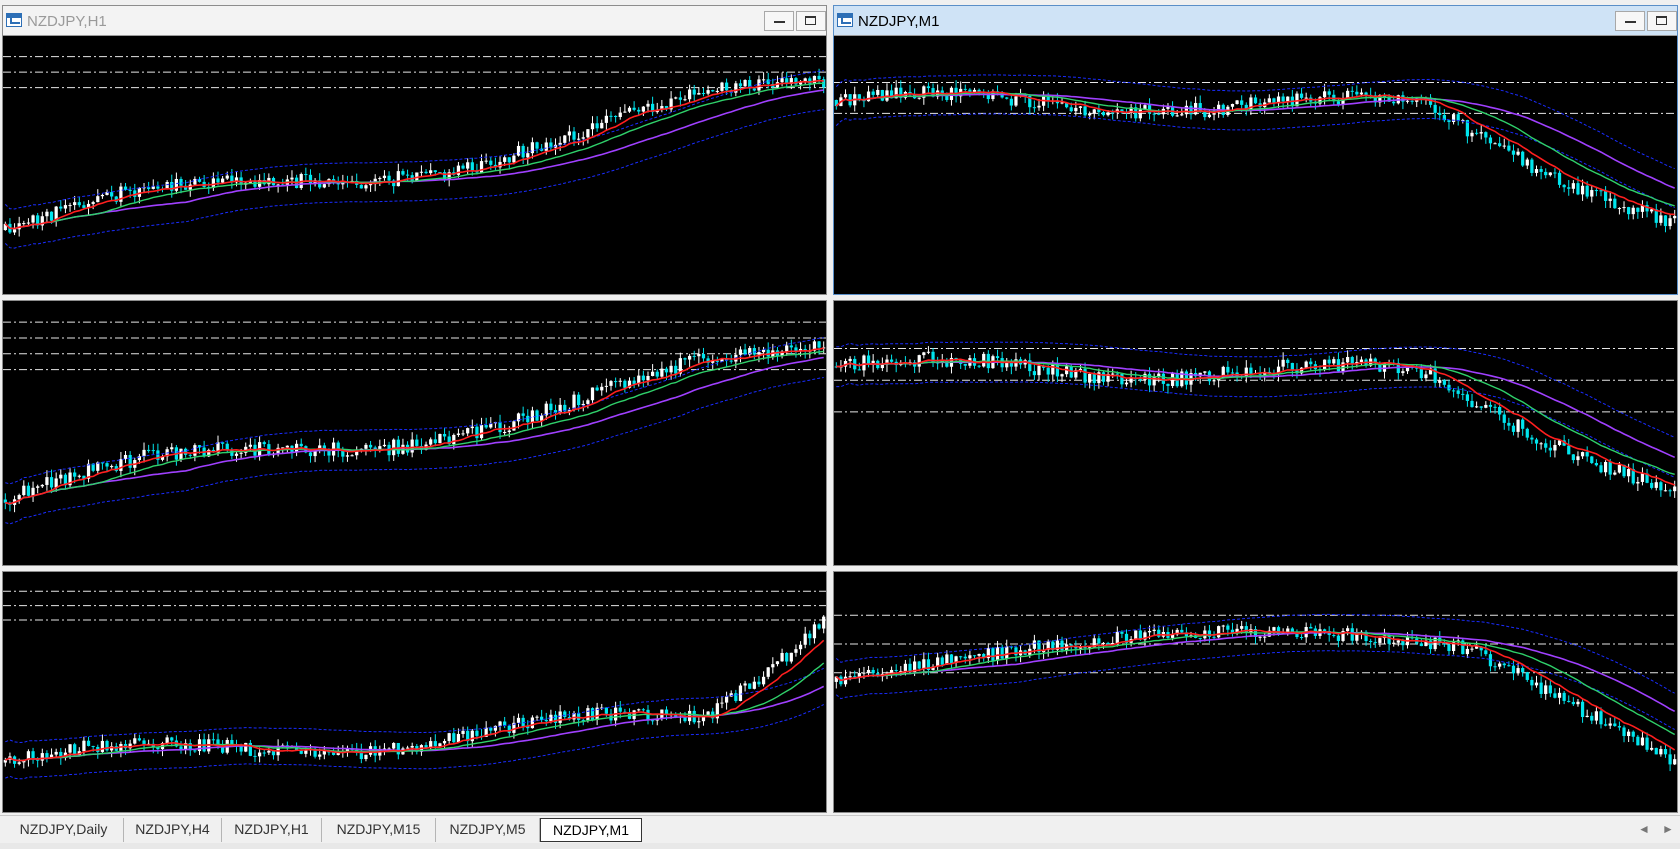 Image resolution: width=1680 pixels, height=849 pixels. I want to click on tab-nzdjpy-h1: NZDJPY,H1, so click(272, 830).